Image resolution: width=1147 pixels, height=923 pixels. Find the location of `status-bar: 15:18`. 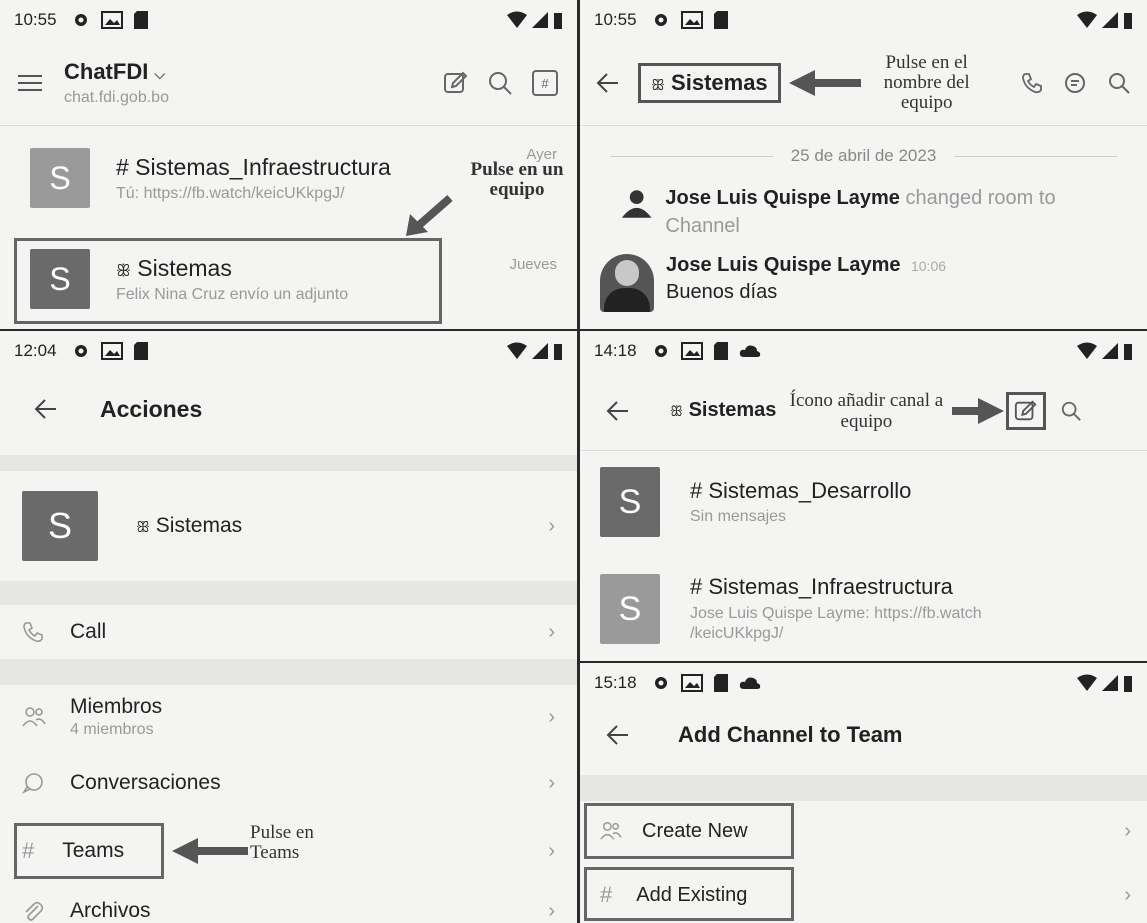

status-bar: 15:18 is located at coordinates (863, 683).